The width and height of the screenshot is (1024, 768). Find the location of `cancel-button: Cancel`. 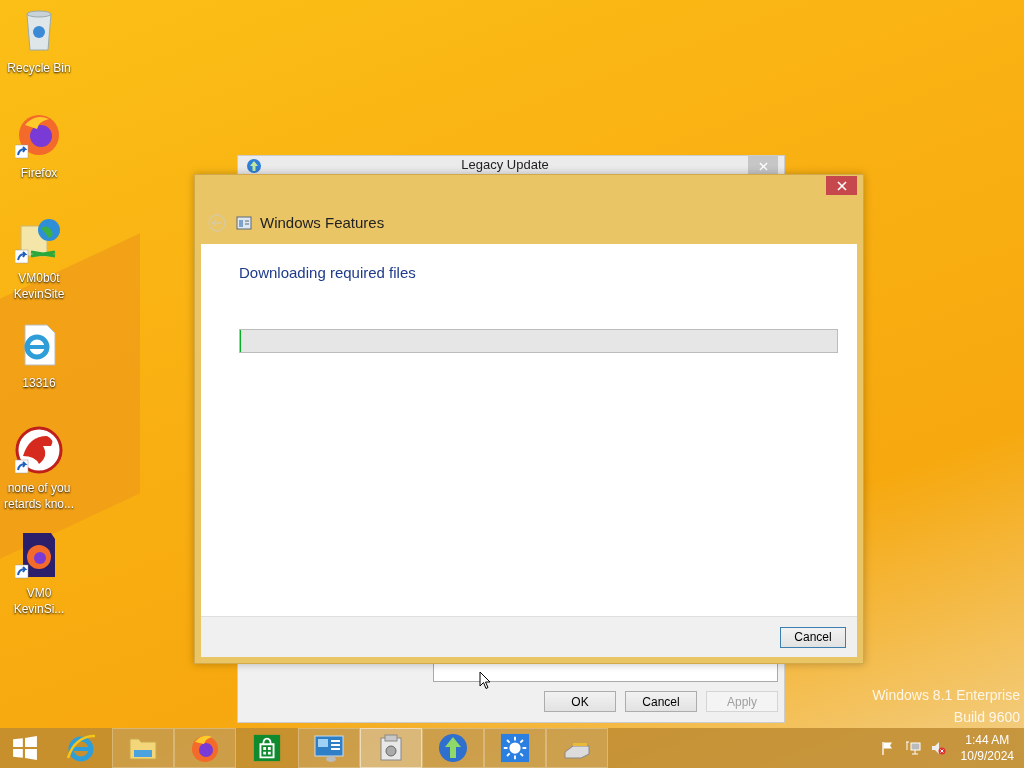

cancel-button: Cancel is located at coordinates (813, 637).